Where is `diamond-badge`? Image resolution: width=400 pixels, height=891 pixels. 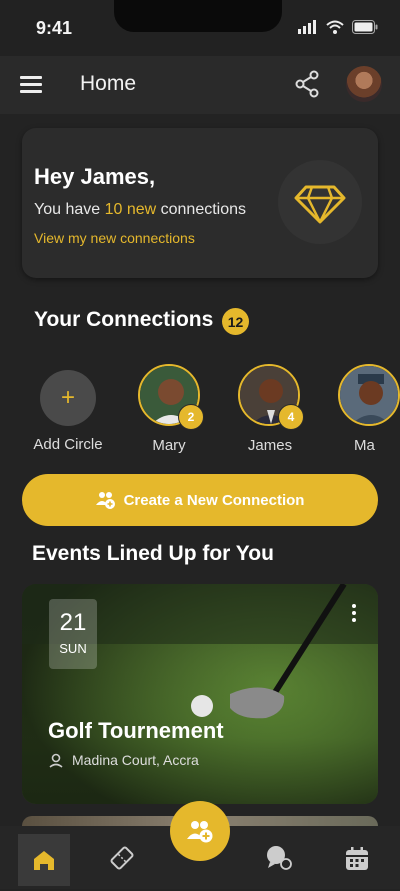
diamond-badge is located at coordinates (320, 202).